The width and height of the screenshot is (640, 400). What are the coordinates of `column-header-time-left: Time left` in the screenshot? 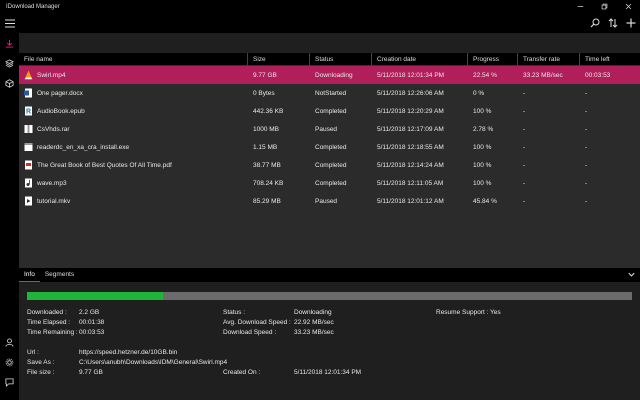 It's located at (610, 59).